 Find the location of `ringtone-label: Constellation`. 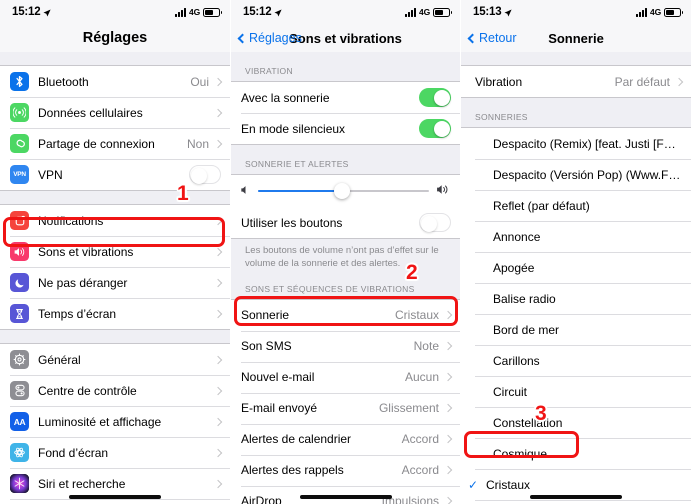

ringtone-label: Constellation is located at coordinates (528, 422).